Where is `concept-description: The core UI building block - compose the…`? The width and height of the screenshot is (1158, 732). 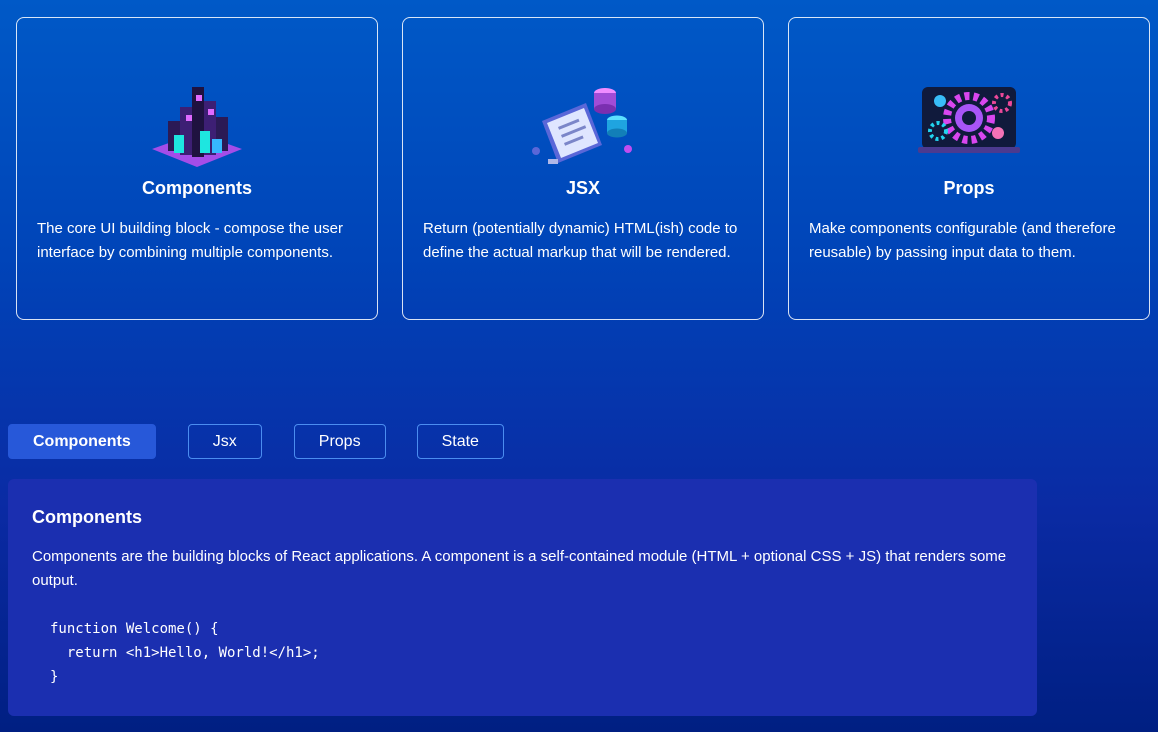 concept-description: The core UI building block - compose the… is located at coordinates (190, 240).